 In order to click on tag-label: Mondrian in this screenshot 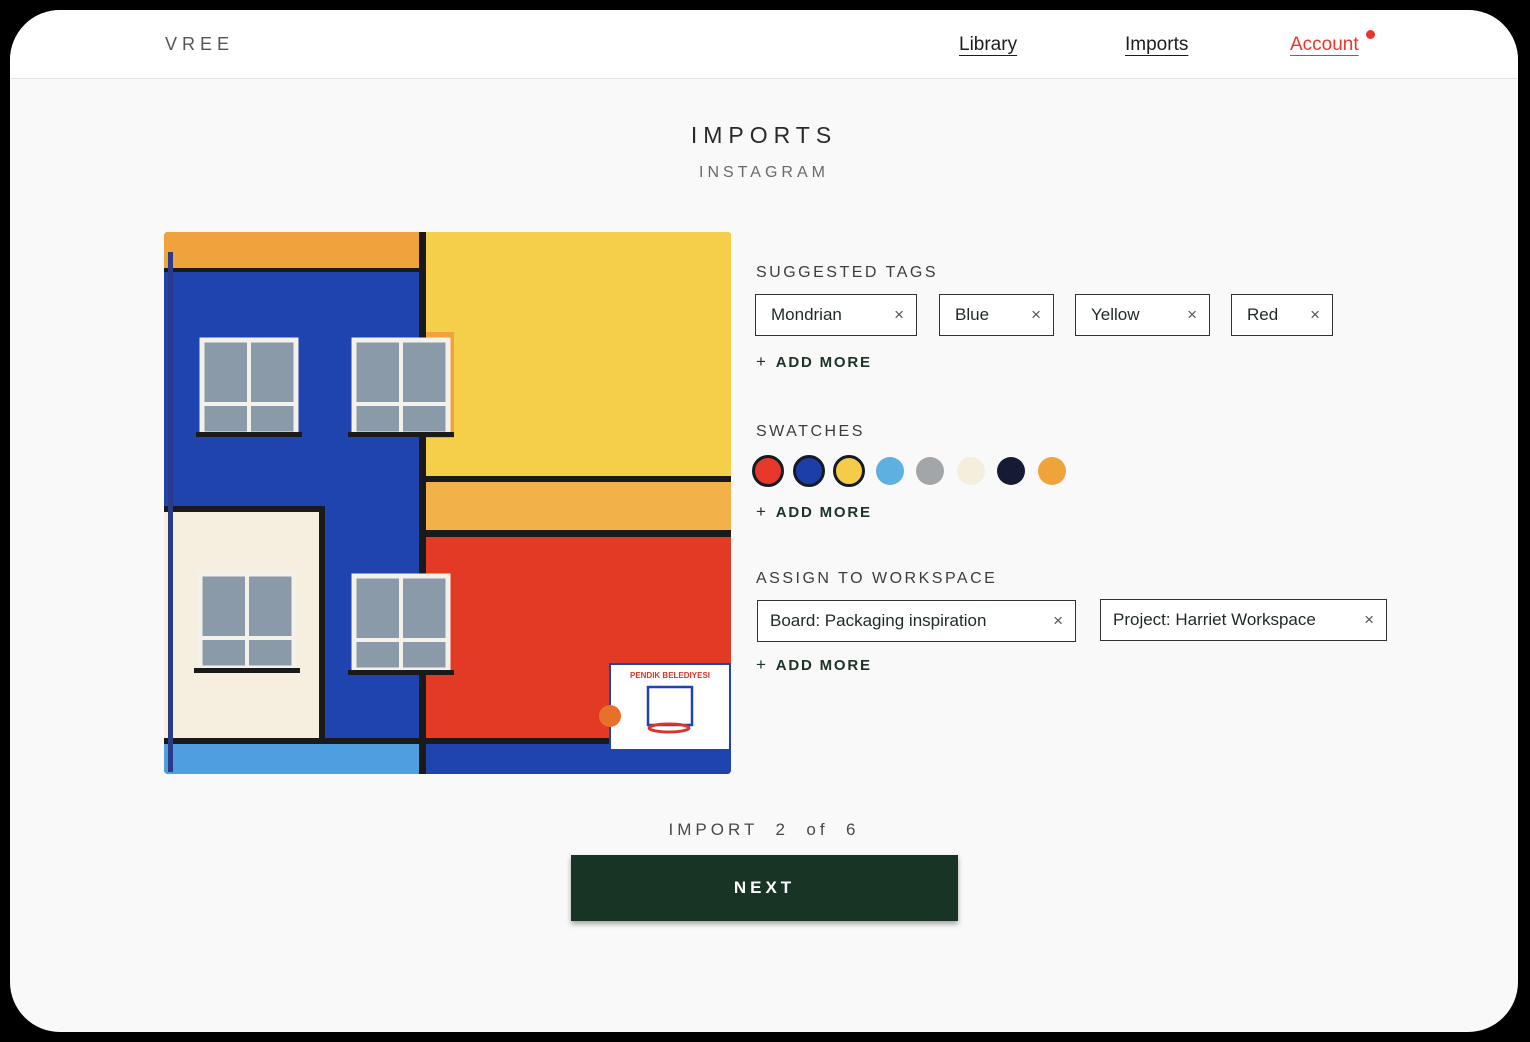, I will do `click(806, 314)`.